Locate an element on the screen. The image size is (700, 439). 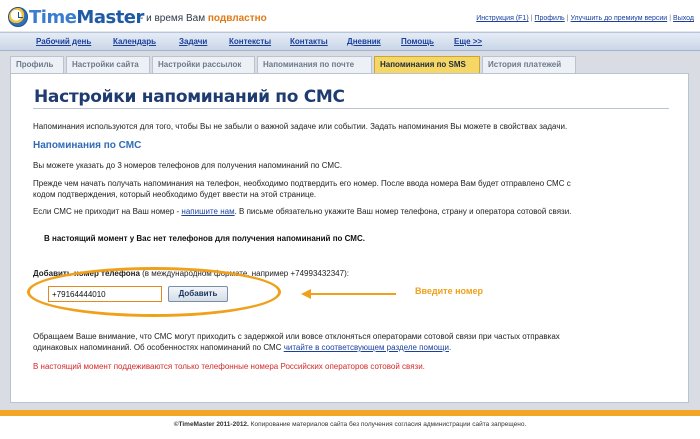
nav-item-diary: Дневник is located at coordinates (364, 41).